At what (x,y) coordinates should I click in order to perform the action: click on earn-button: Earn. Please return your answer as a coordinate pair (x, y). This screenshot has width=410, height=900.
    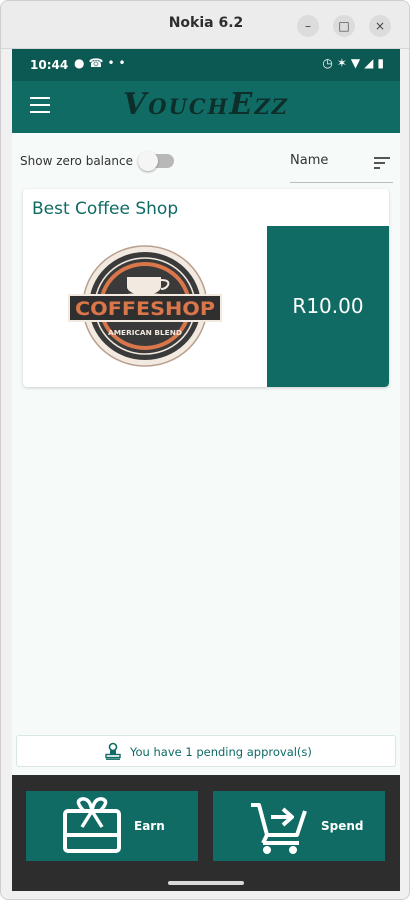
    Looking at the image, I should click on (112, 826).